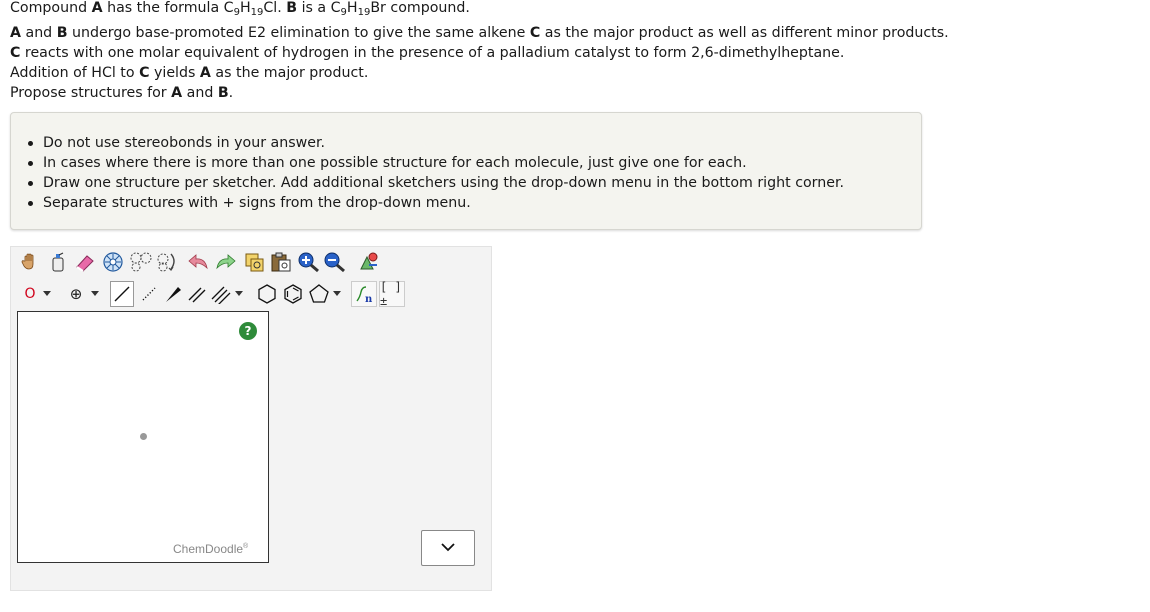  Describe the element at coordinates (47, 294) in the screenshot. I see `atom-dropdown-chevron-icon` at that location.